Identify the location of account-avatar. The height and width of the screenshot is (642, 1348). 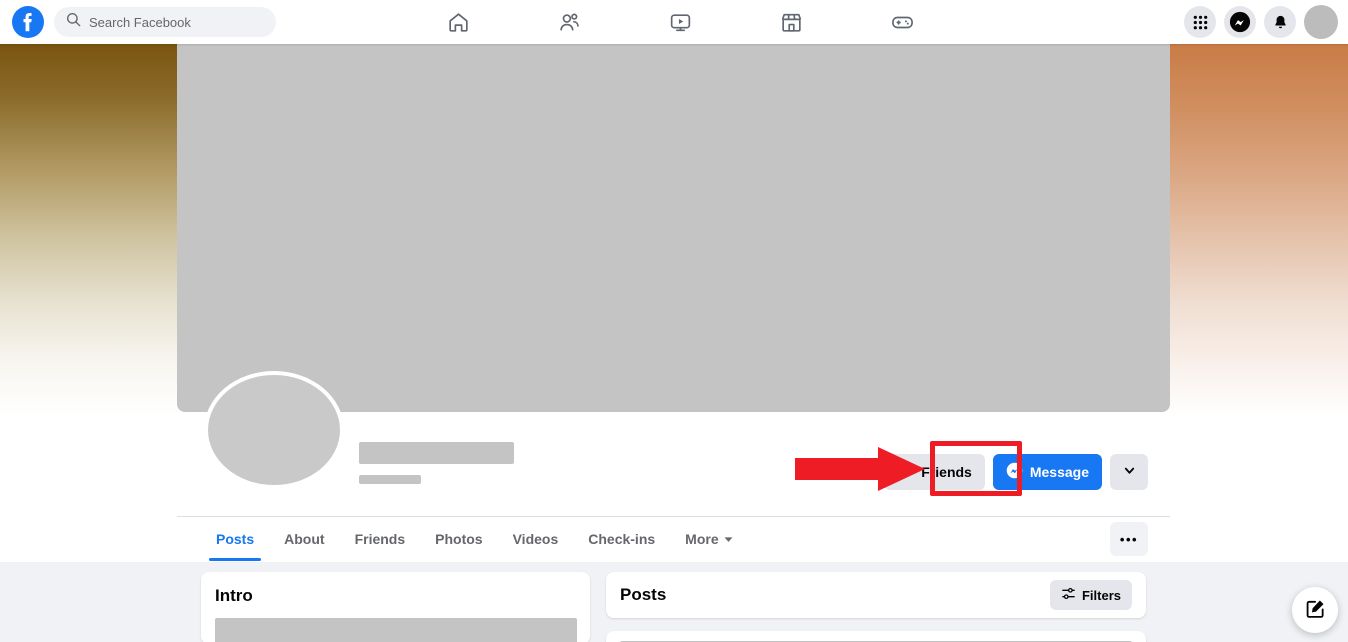
(1321, 22).